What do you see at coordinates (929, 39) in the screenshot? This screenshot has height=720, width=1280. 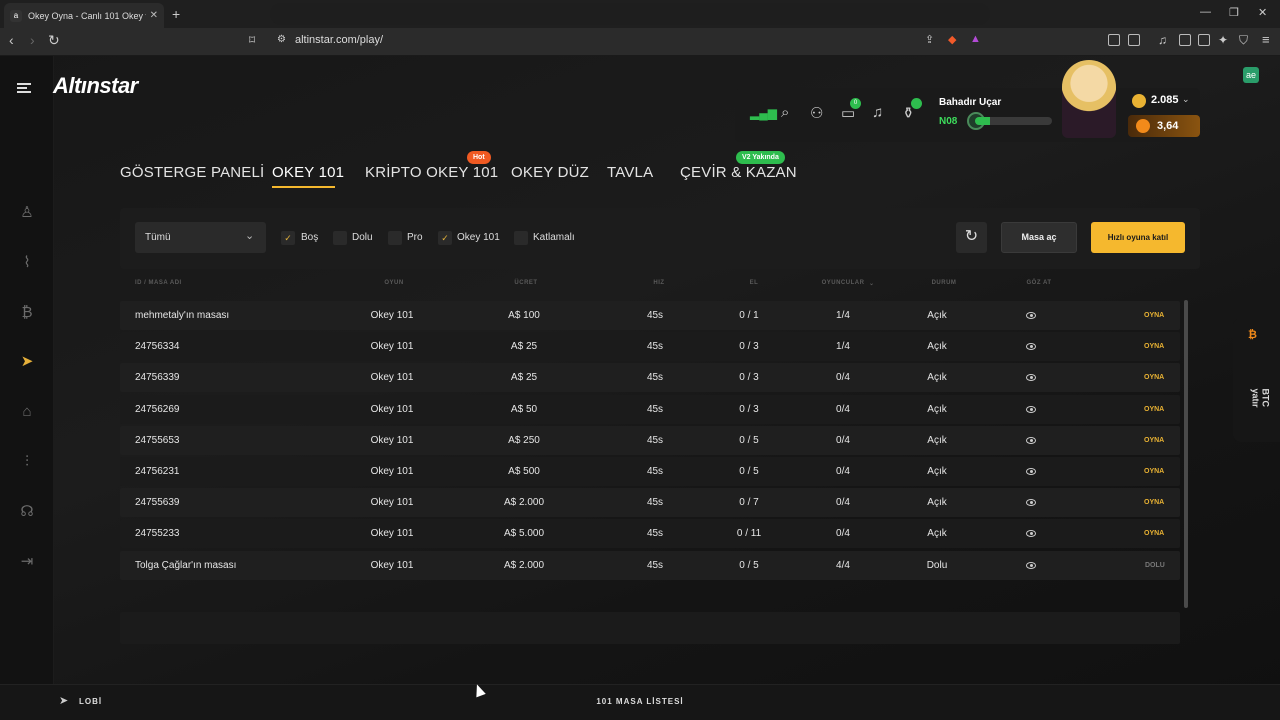 I see `share-icon: ⇪` at bounding box center [929, 39].